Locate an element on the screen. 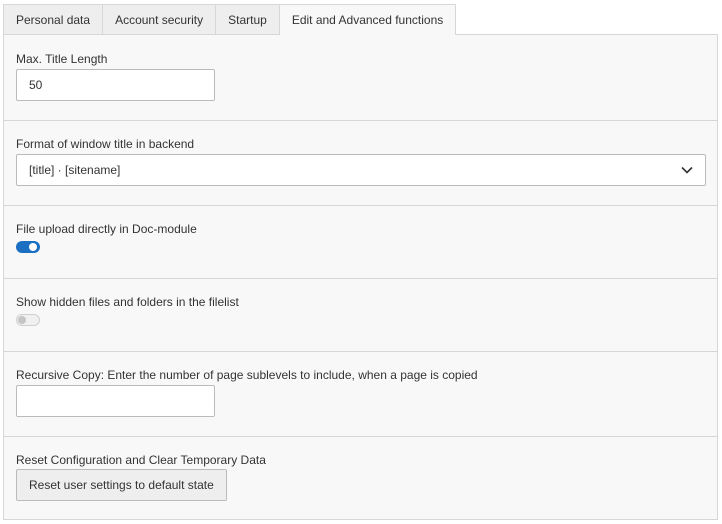 This screenshot has height=524, width=722. window-title-format-label: Format of window title in backend is located at coordinates (105, 144).